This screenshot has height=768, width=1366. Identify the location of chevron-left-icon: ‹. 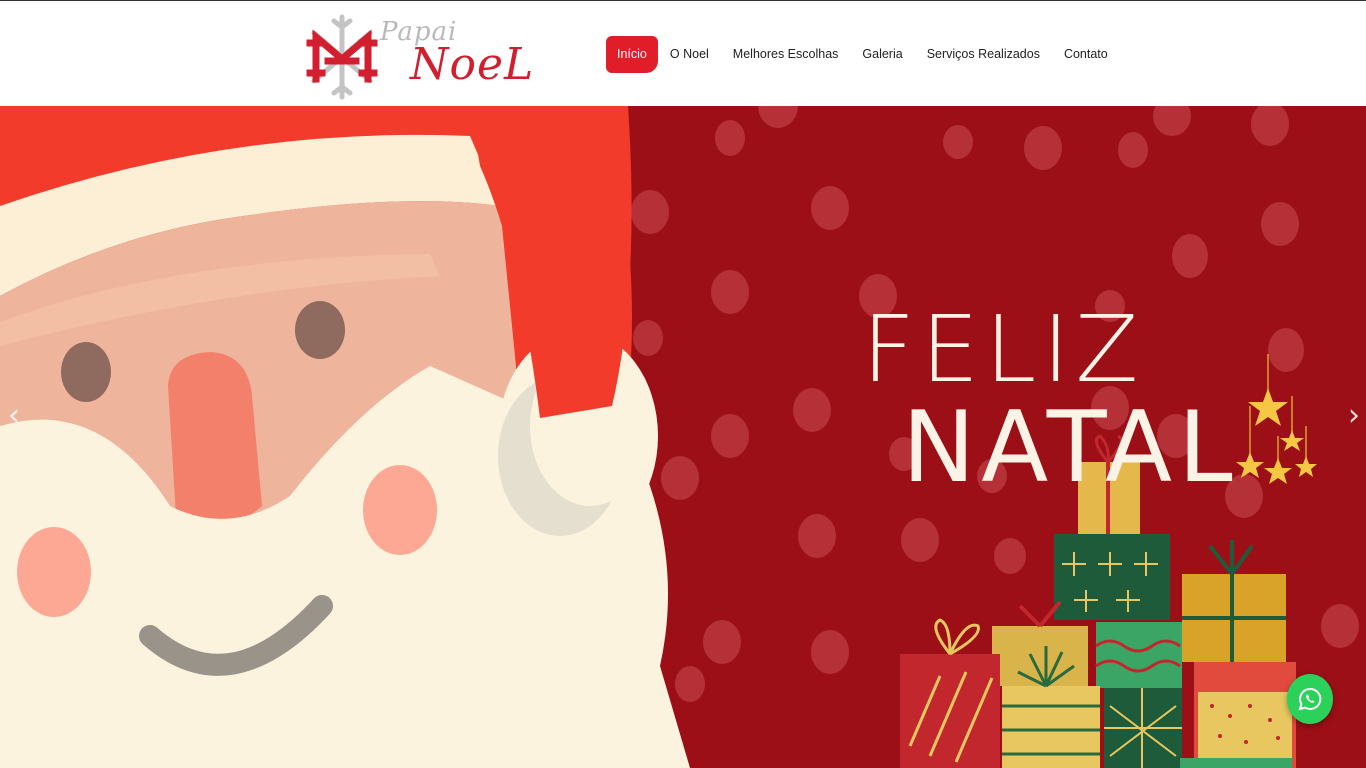
(14, 416).